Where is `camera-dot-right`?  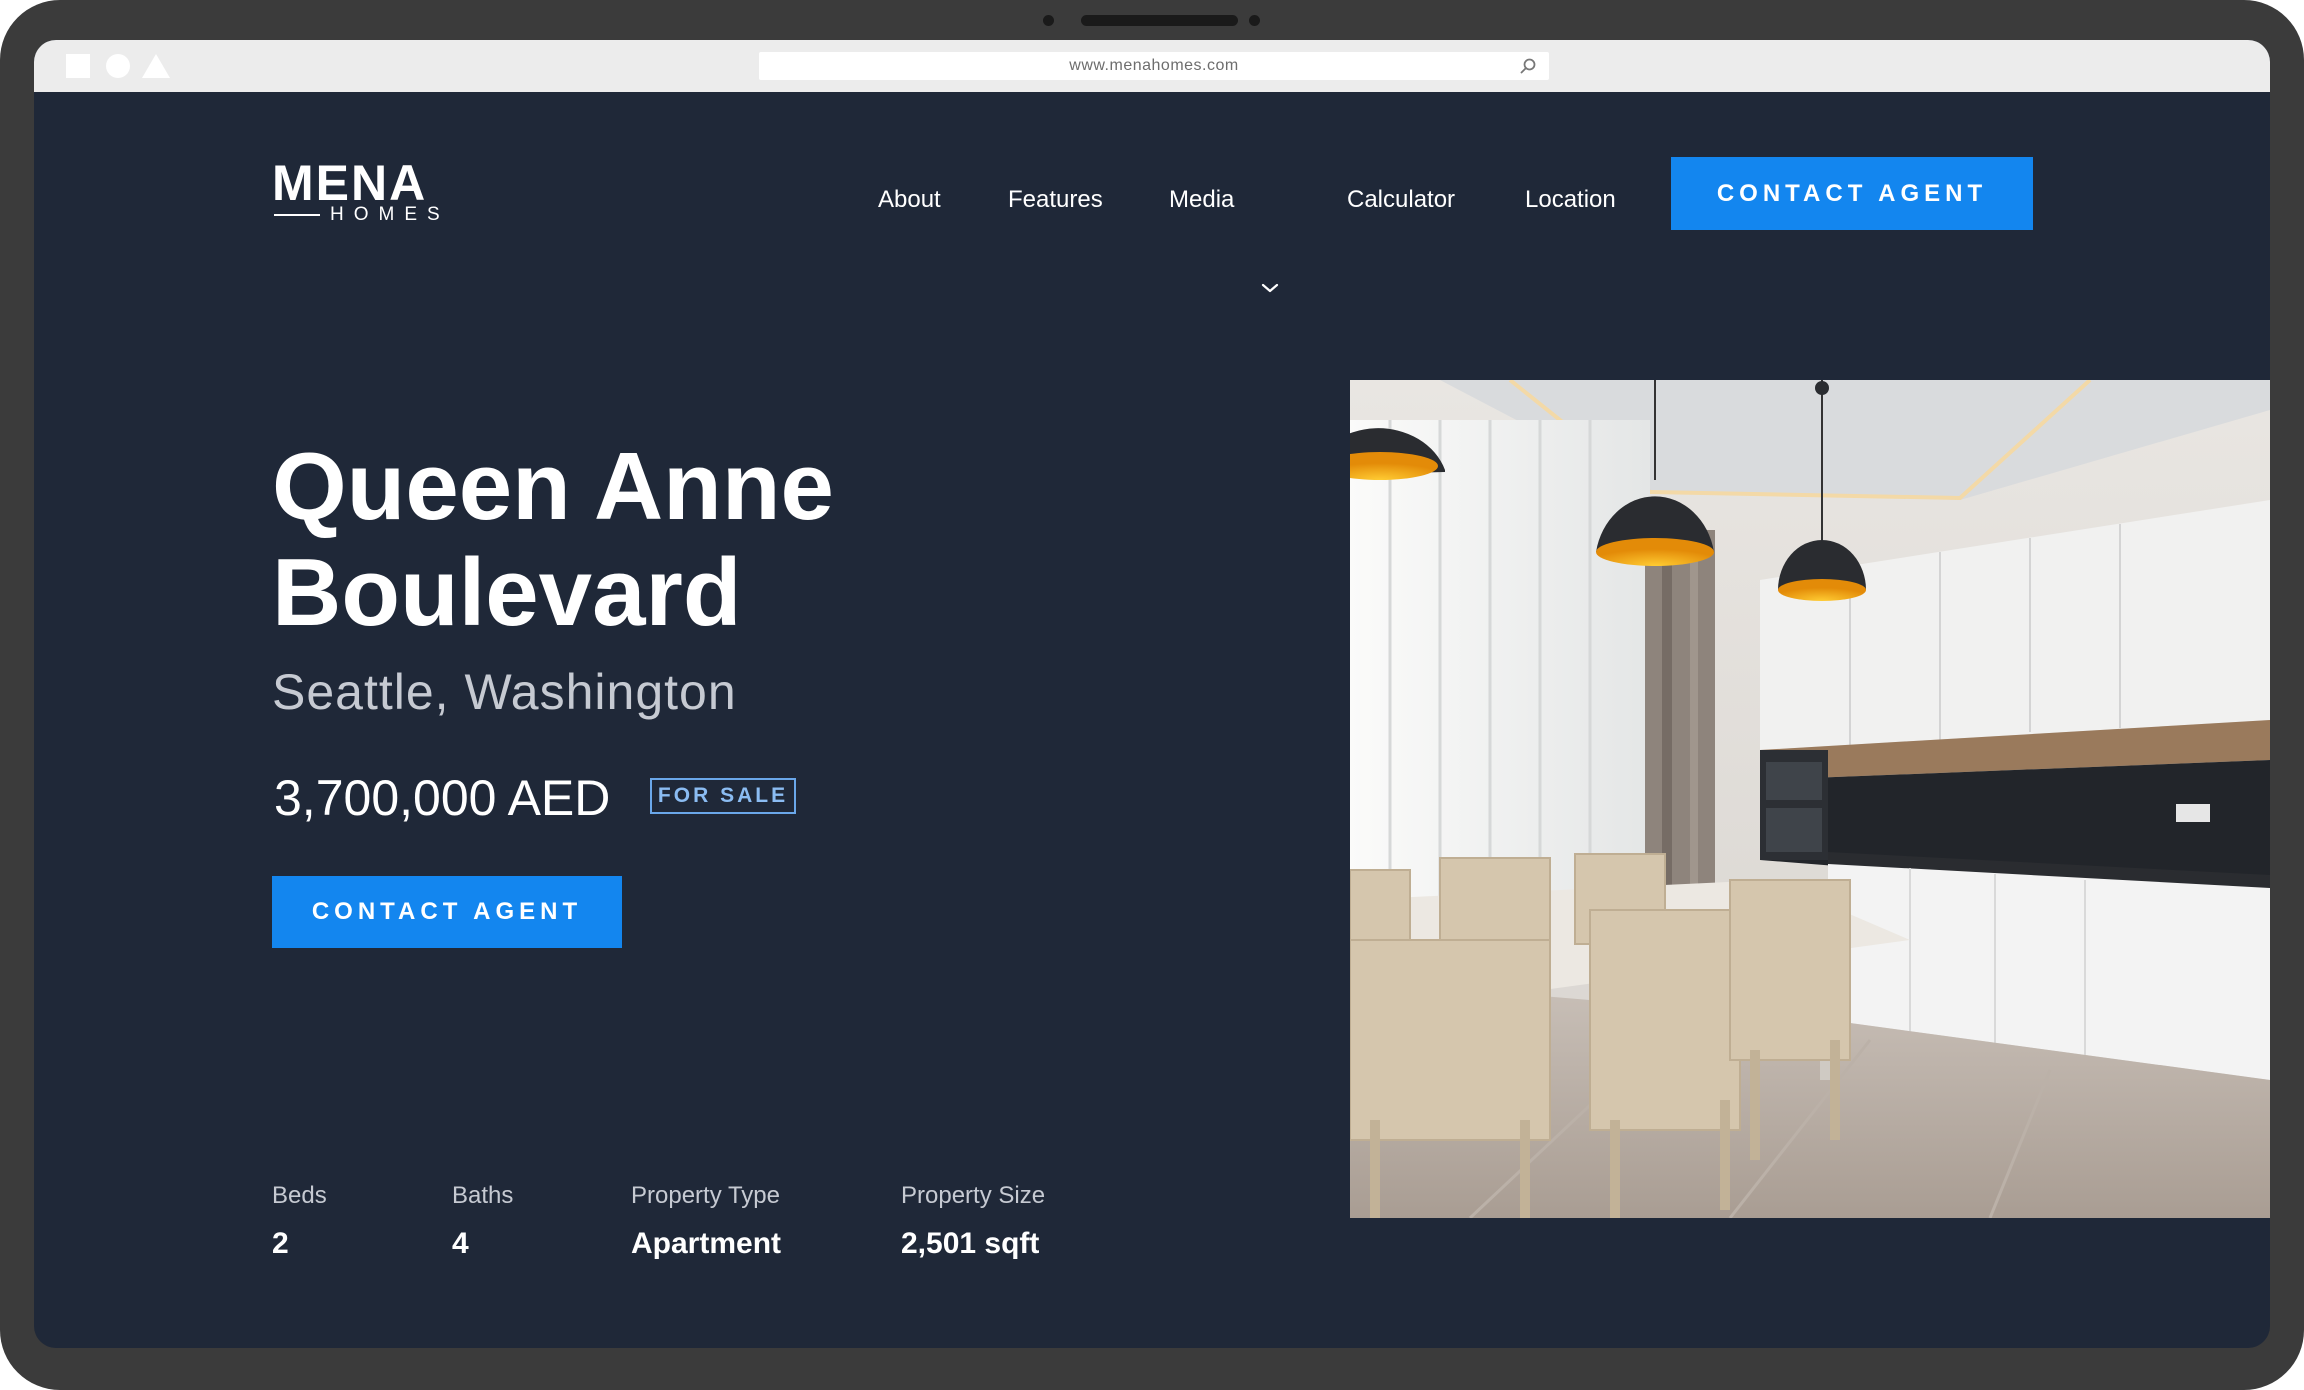 camera-dot-right is located at coordinates (1254, 20).